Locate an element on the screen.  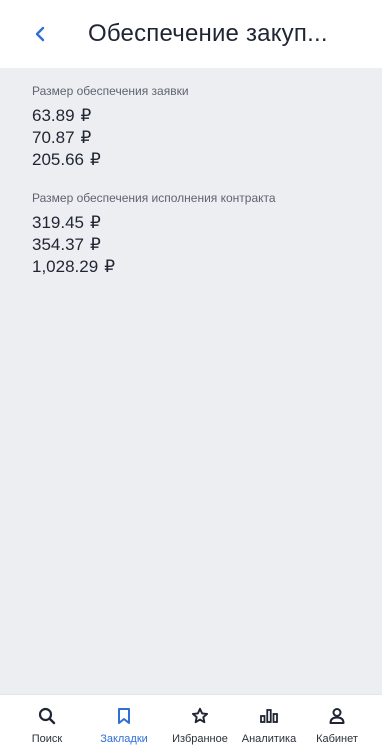
back-button is located at coordinates (40, 34).